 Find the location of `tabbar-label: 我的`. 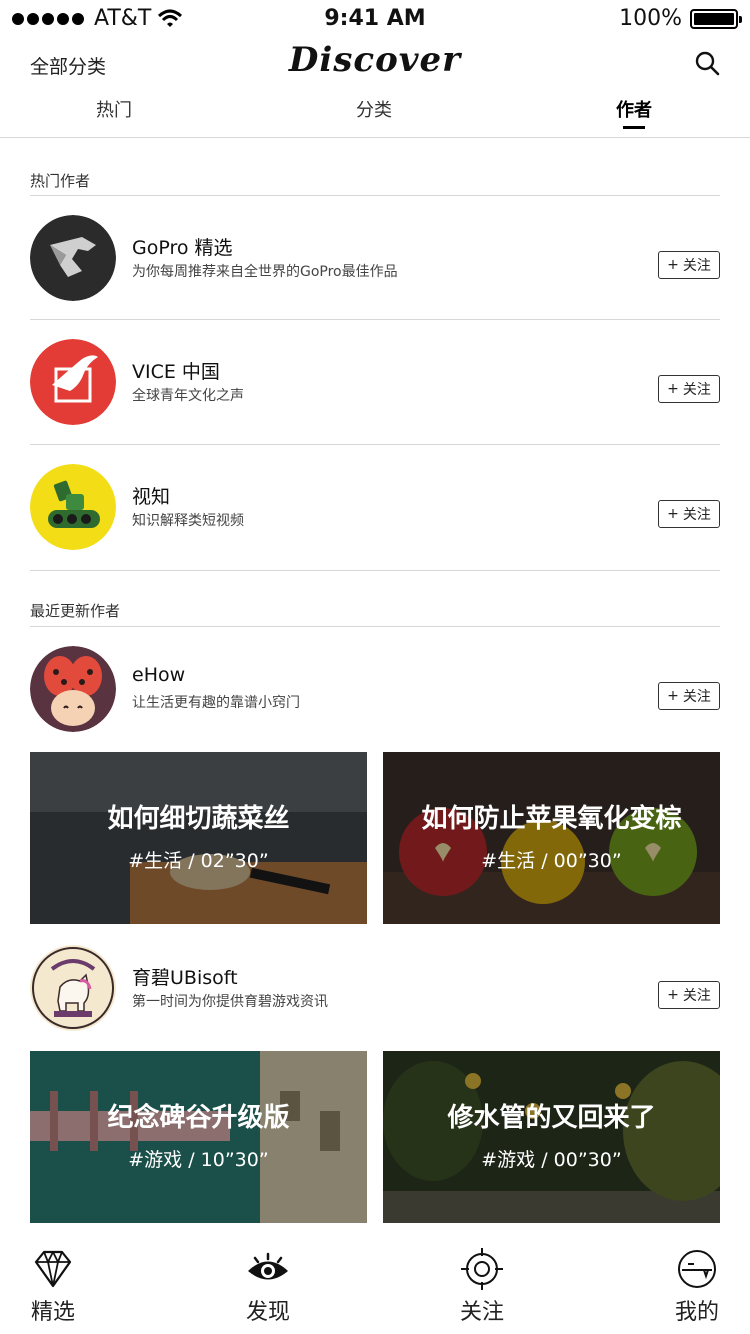

tabbar-label: 我的 is located at coordinates (696, 1312).